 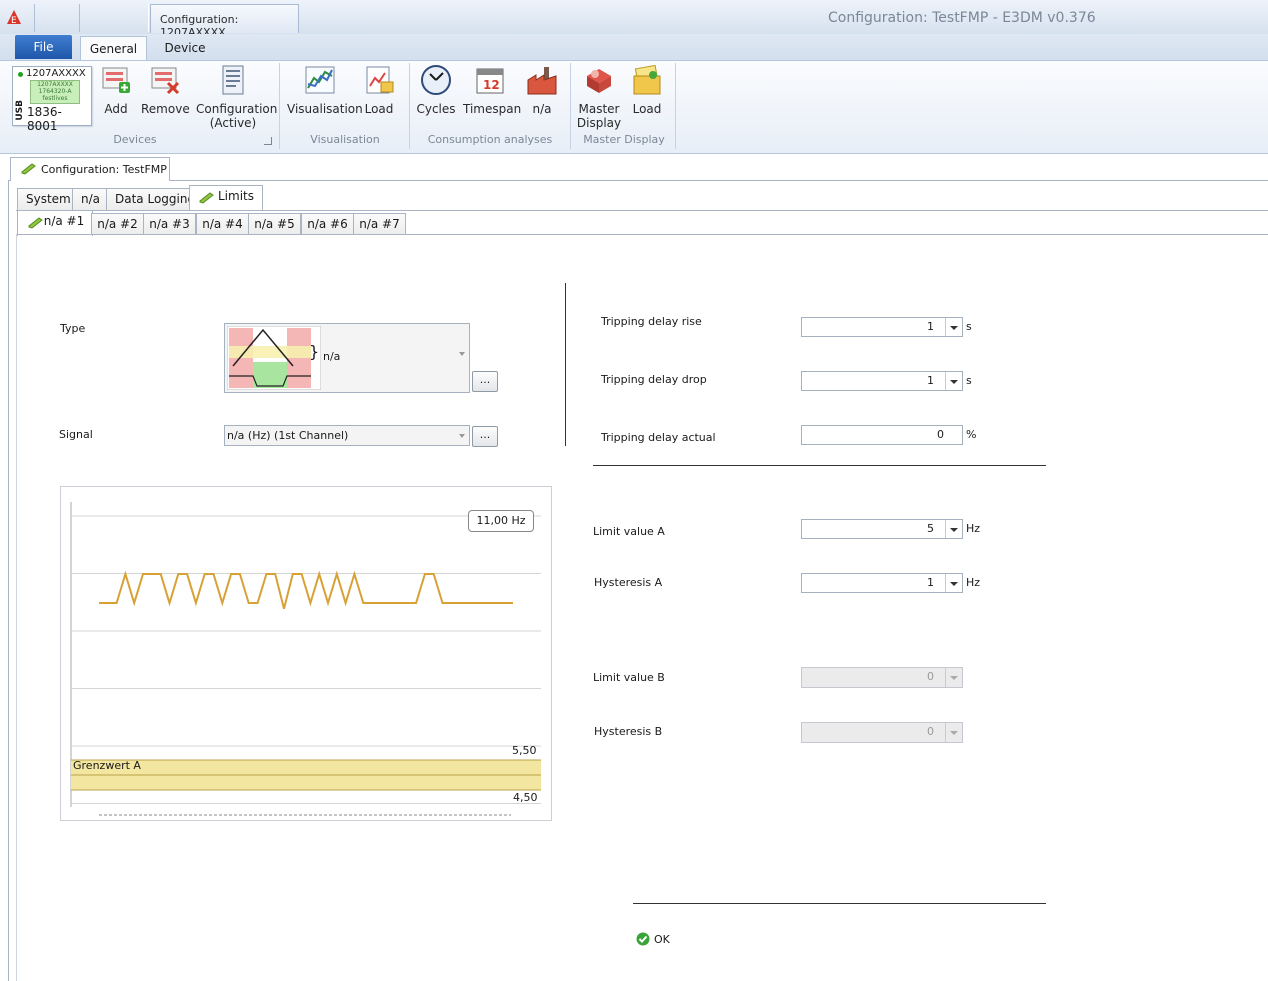 What do you see at coordinates (237, 109) in the screenshot?
I see `configuration-label: Configuration` at bounding box center [237, 109].